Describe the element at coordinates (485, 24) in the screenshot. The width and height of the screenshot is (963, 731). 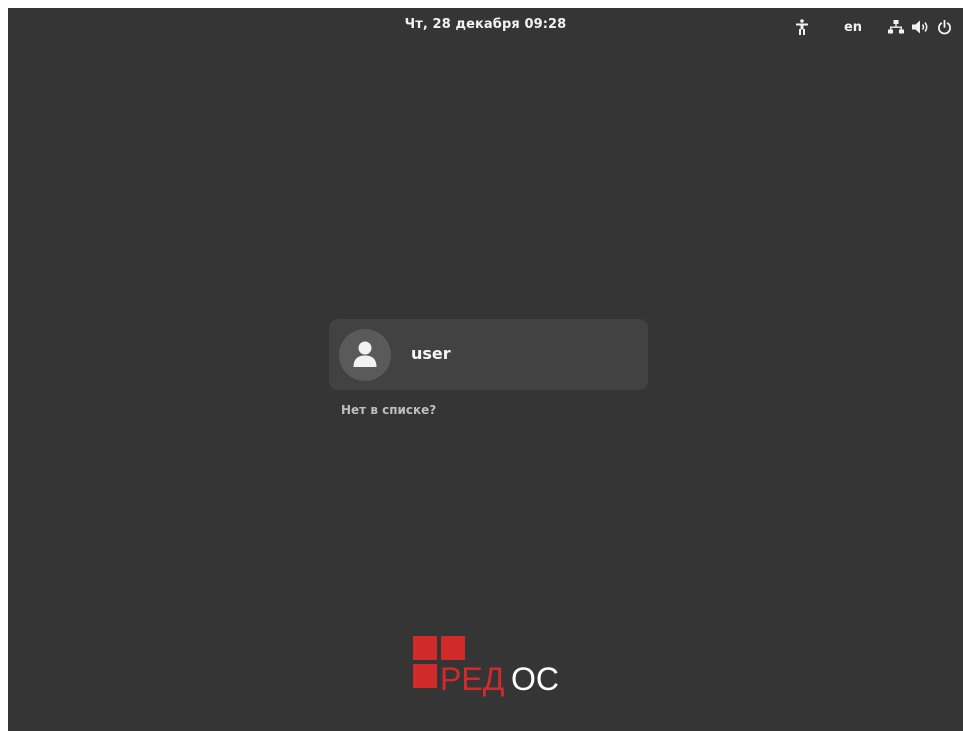
I see `clock-datetime: Чт, 28 декабря 09:28` at that location.